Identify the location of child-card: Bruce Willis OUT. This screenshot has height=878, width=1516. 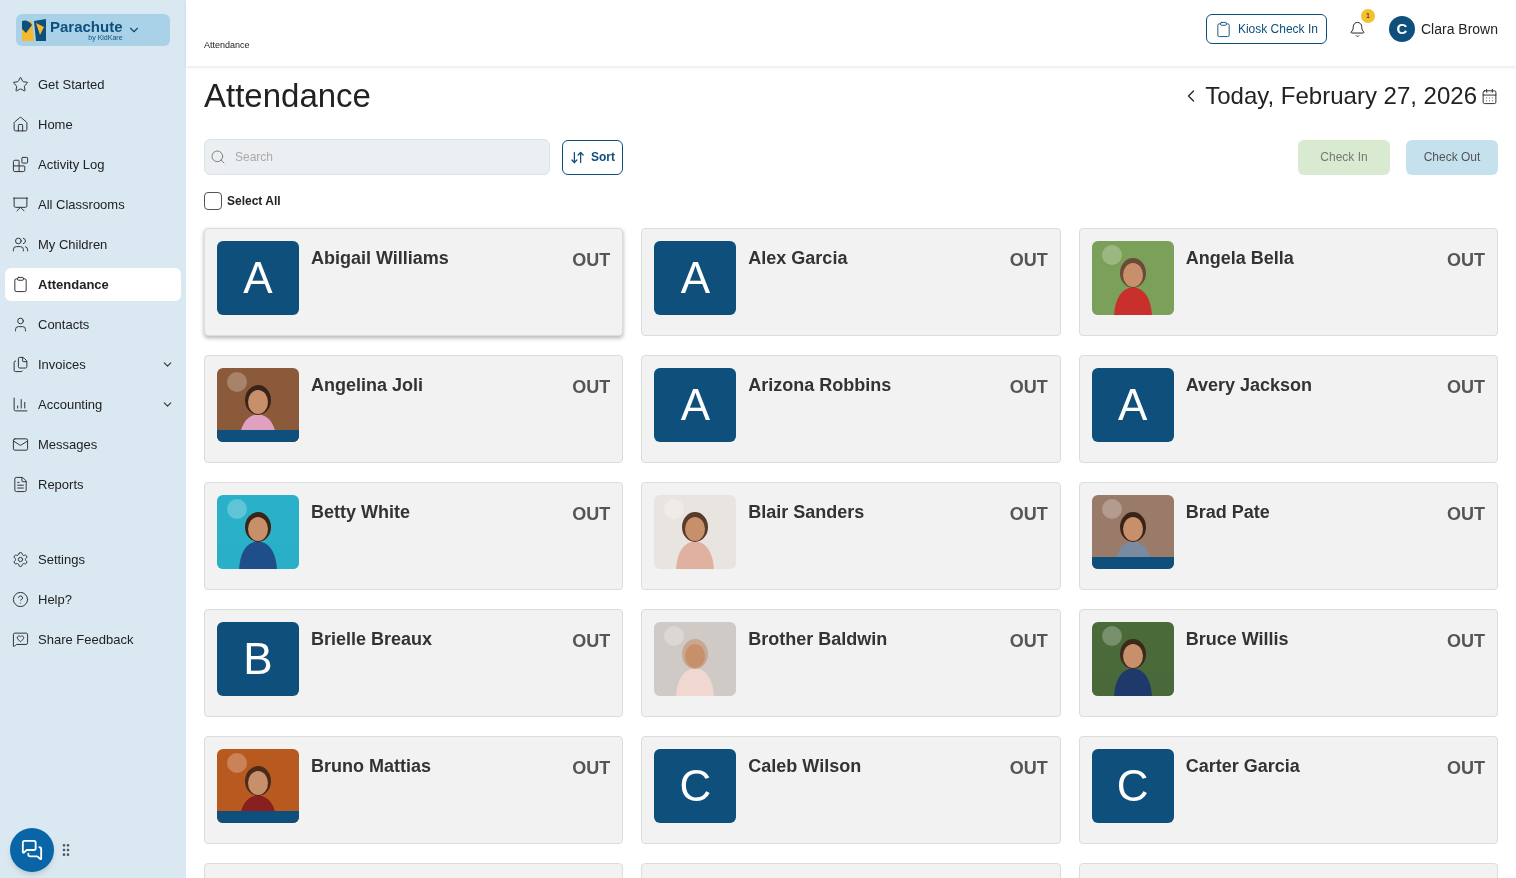
(1288, 663).